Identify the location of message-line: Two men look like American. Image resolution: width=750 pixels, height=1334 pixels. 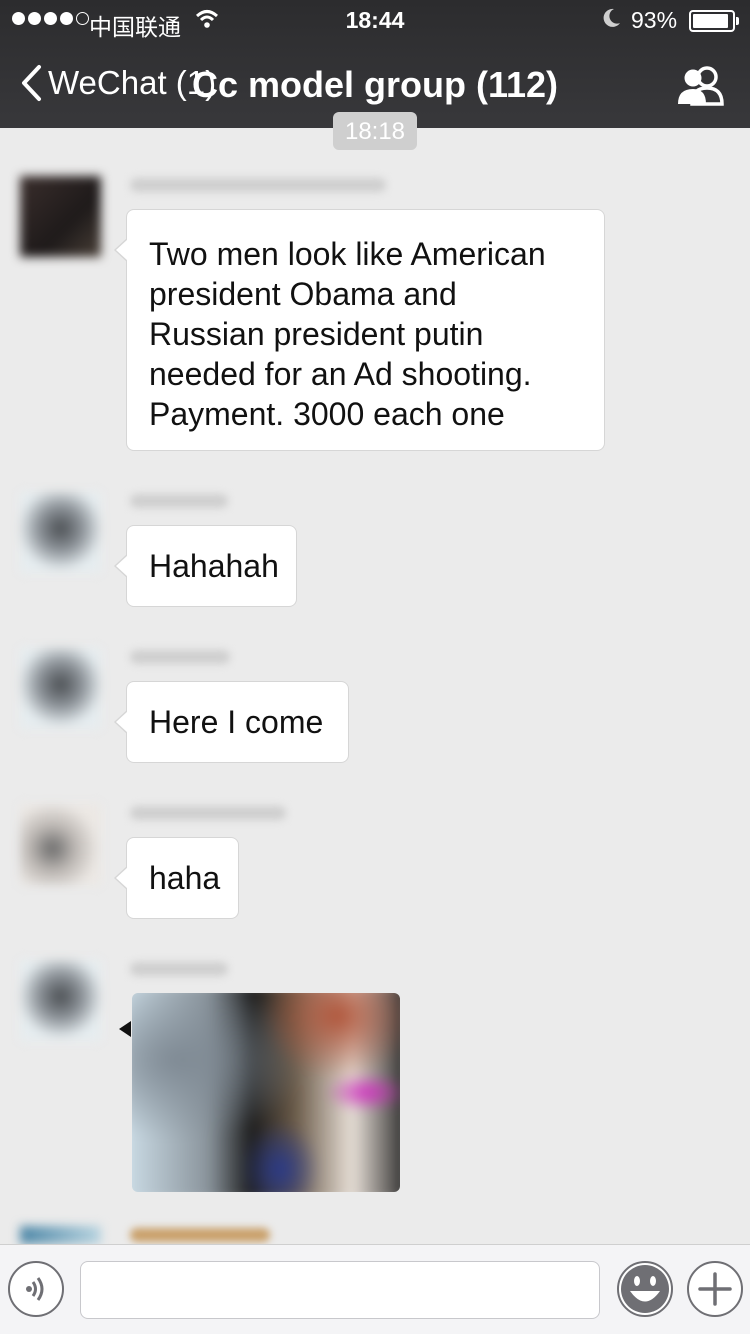
(347, 254).